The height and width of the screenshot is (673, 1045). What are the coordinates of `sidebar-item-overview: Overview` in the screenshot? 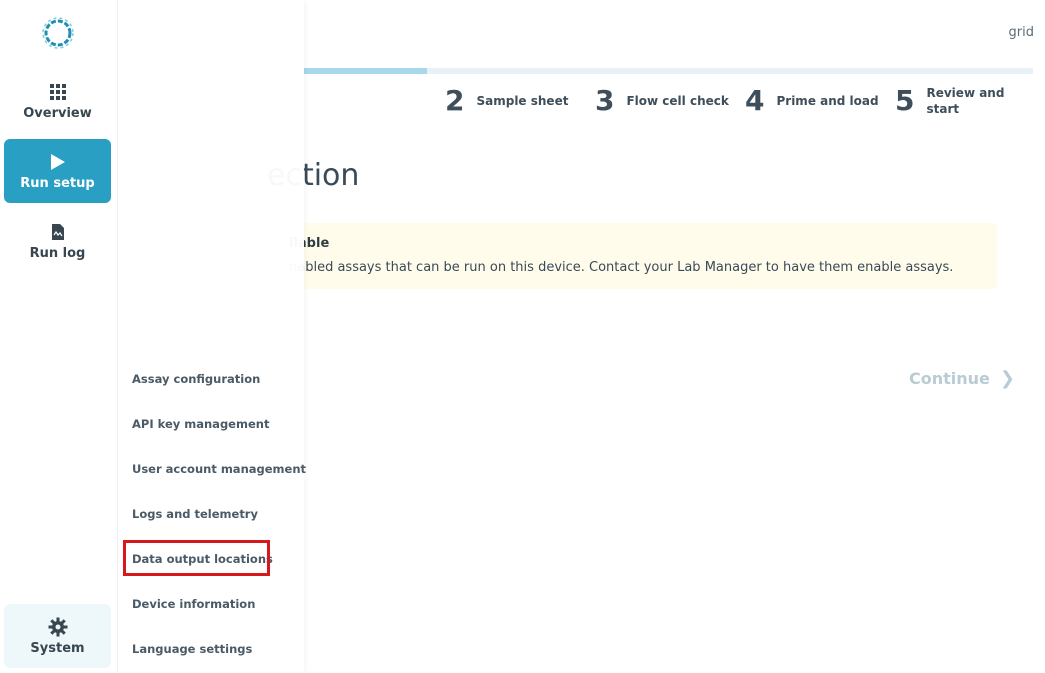 It's located at (57, 101).